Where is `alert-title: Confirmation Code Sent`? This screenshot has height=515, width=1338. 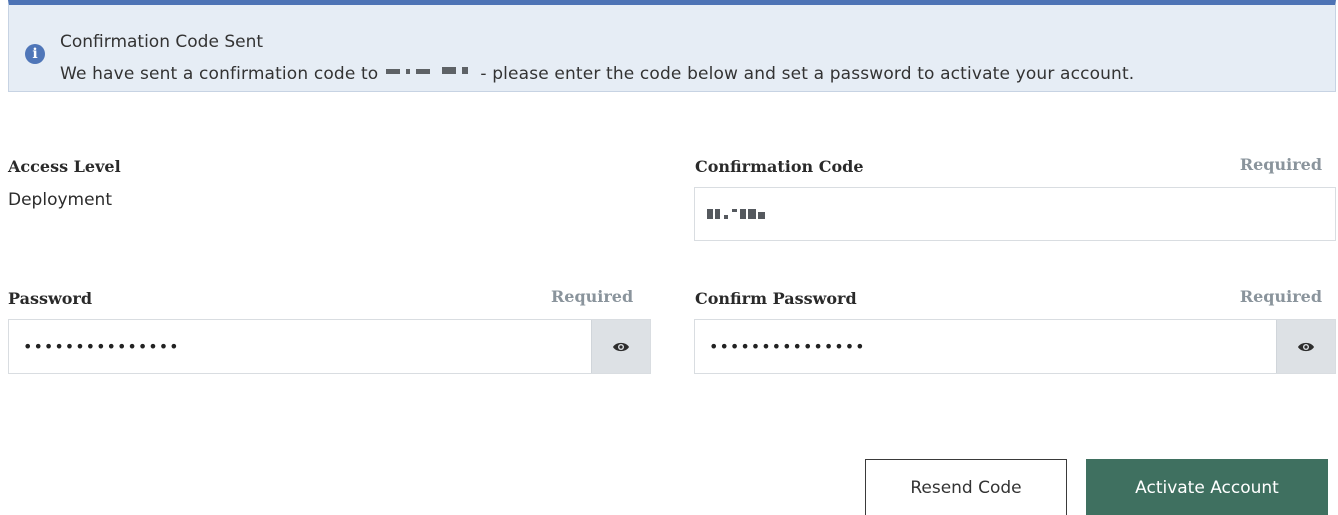
alert-title: Confirmation Code Sent is located at coordinates (162, 42).